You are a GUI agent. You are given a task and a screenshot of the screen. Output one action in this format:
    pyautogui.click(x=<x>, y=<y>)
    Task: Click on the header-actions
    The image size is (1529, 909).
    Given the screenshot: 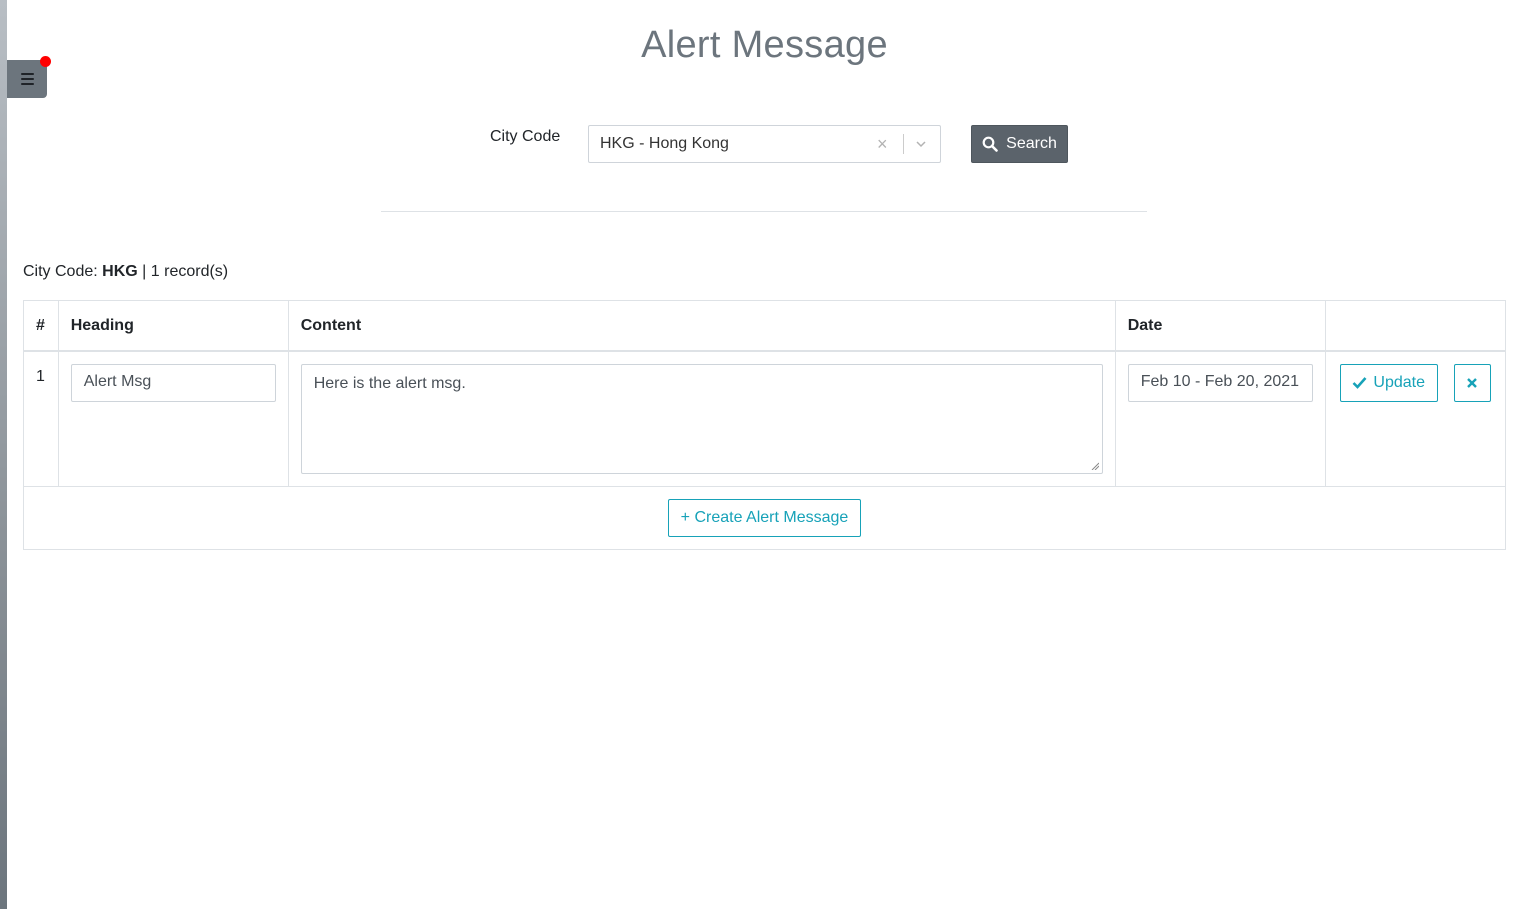 What is the action you would take?
    pyautogui.click(x=1415, y=326)
    